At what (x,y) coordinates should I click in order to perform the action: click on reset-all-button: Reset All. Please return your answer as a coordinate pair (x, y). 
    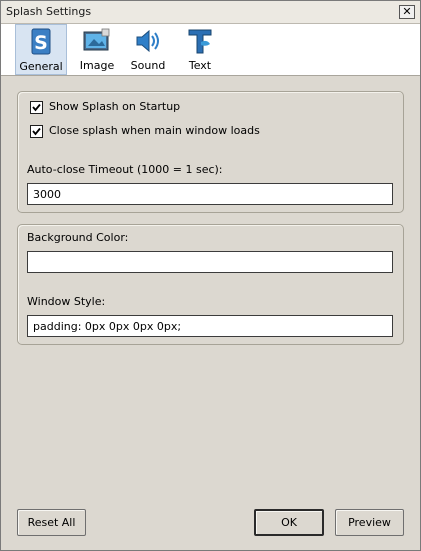
    Looking at the image, I should click on (51, 522).